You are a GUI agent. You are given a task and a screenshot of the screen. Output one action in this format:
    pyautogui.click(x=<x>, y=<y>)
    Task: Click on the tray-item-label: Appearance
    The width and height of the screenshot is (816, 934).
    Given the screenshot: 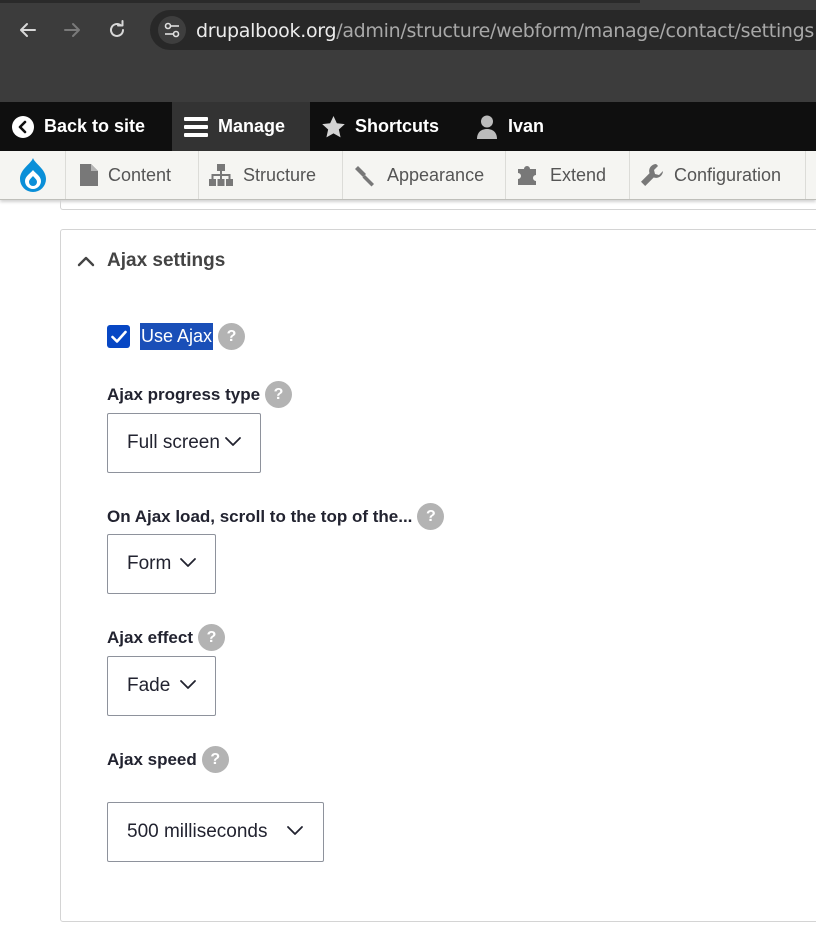 What is the action you would take?
    pyautogui.click(x=436, y=174)
    